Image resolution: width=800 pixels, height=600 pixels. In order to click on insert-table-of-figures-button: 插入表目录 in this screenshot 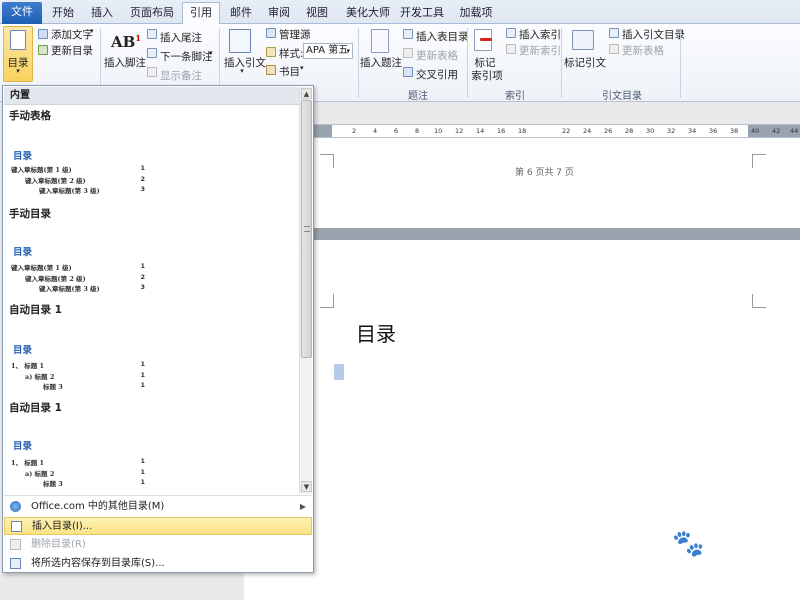, I will do `click(442, 36)`.